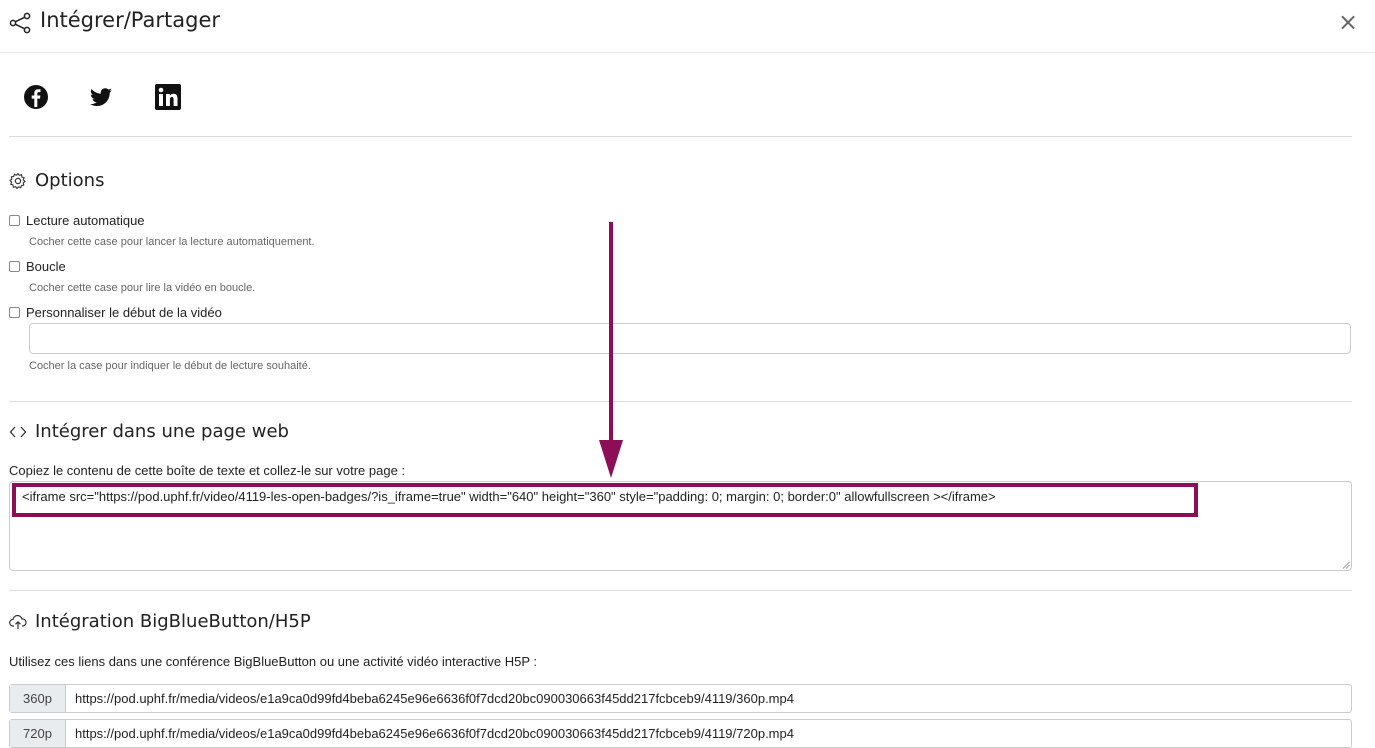  I want to click on options-title-label: Options, so click(70, 180).